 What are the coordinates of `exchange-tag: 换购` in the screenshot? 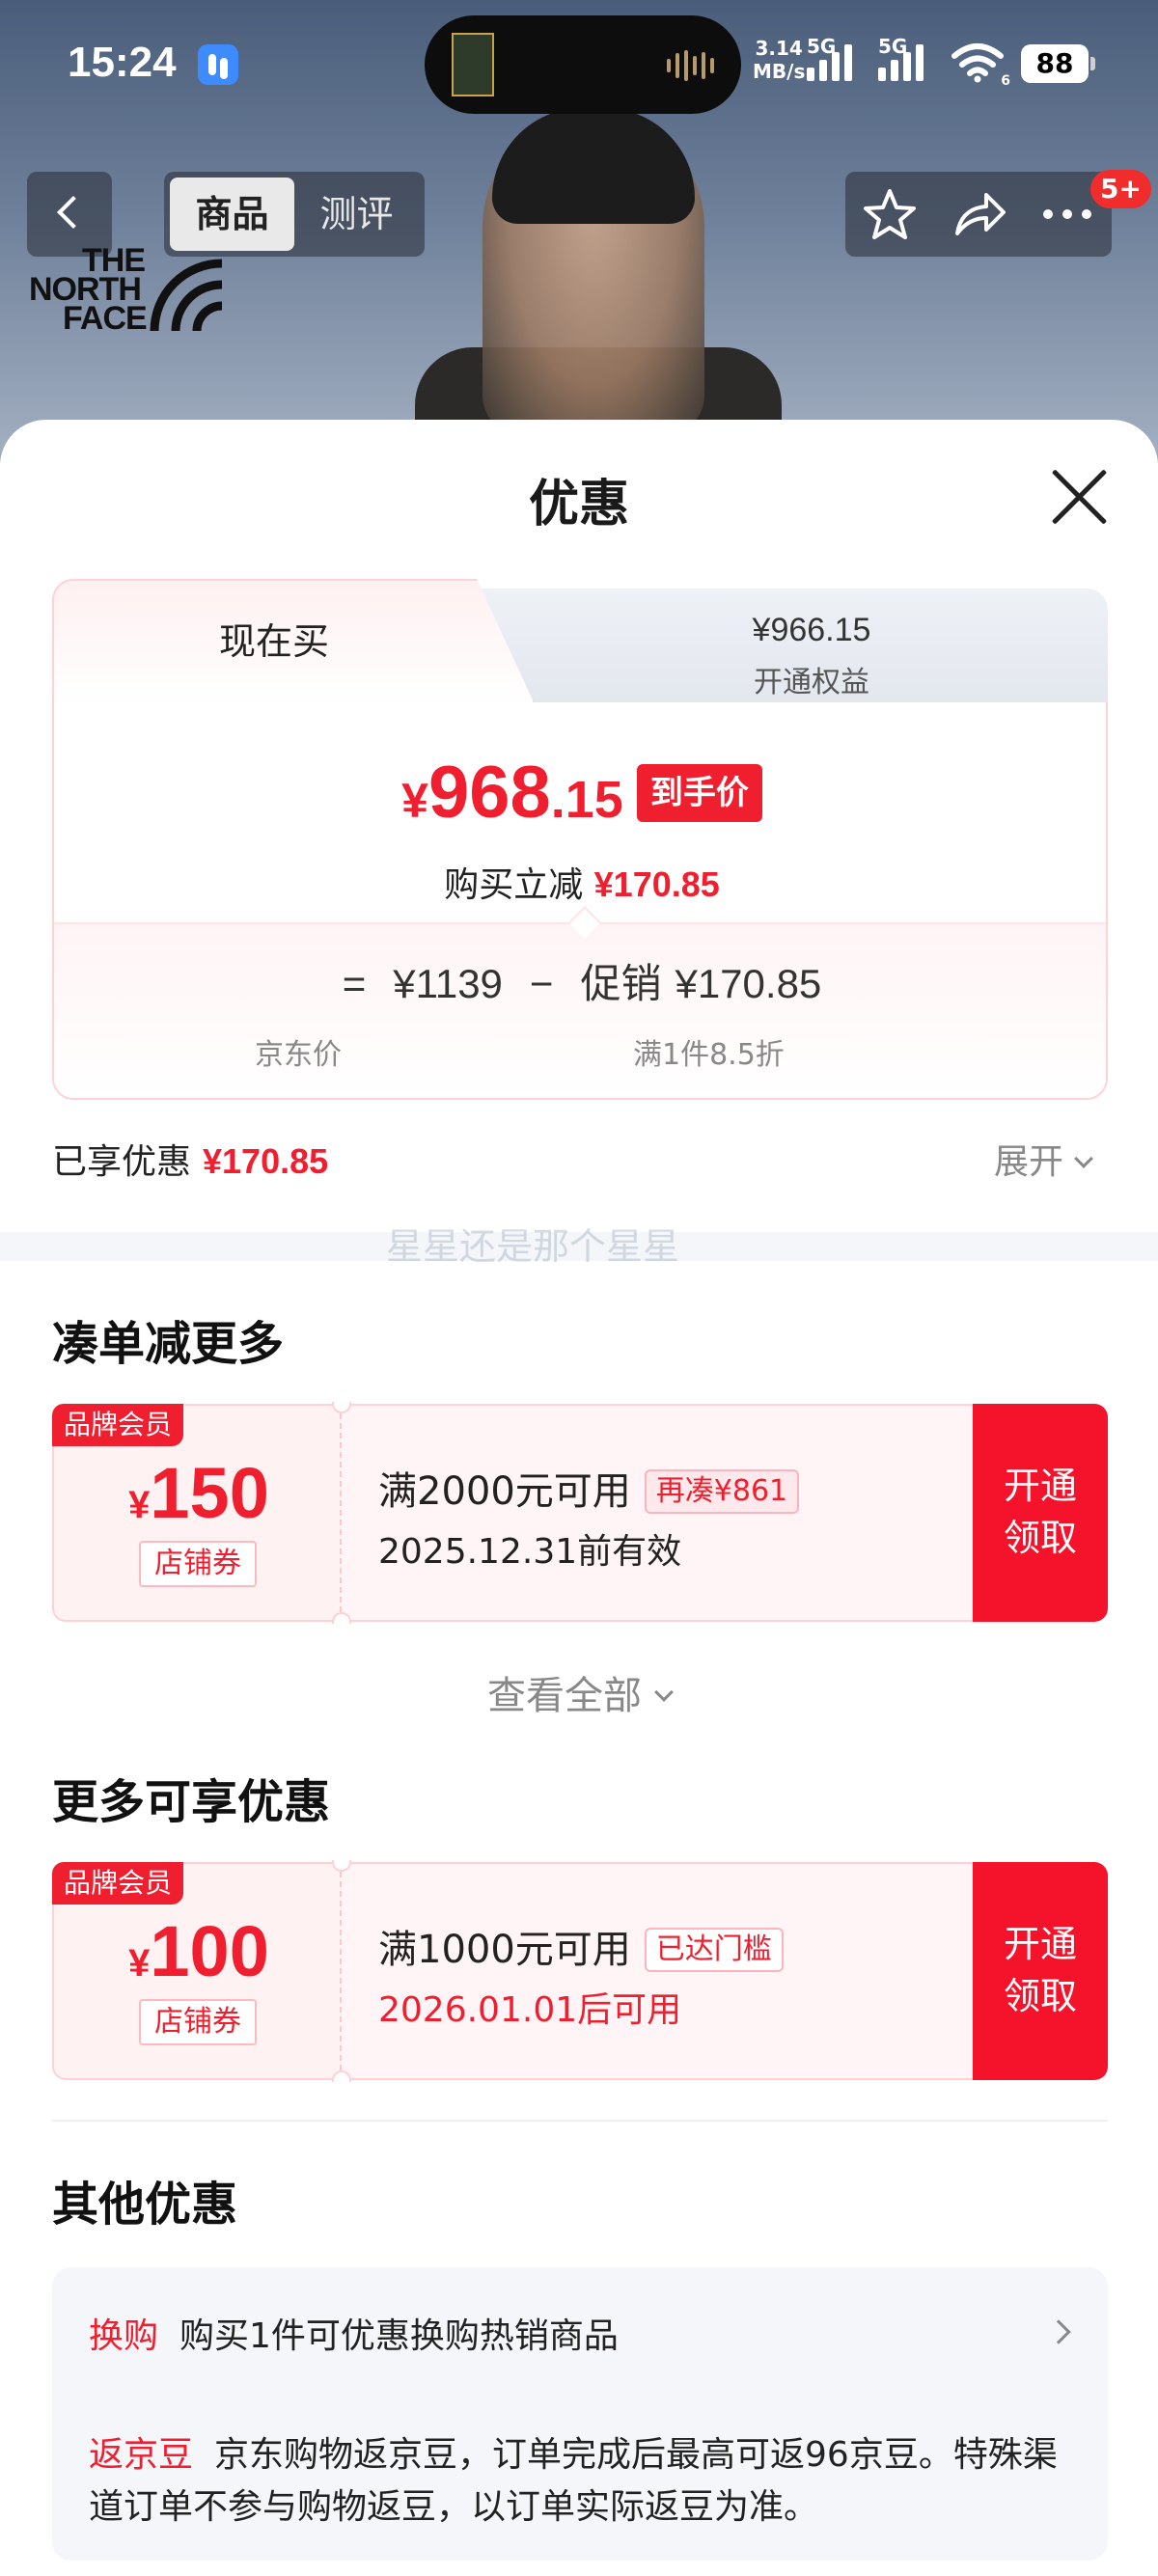 It's located at (124, 2336).